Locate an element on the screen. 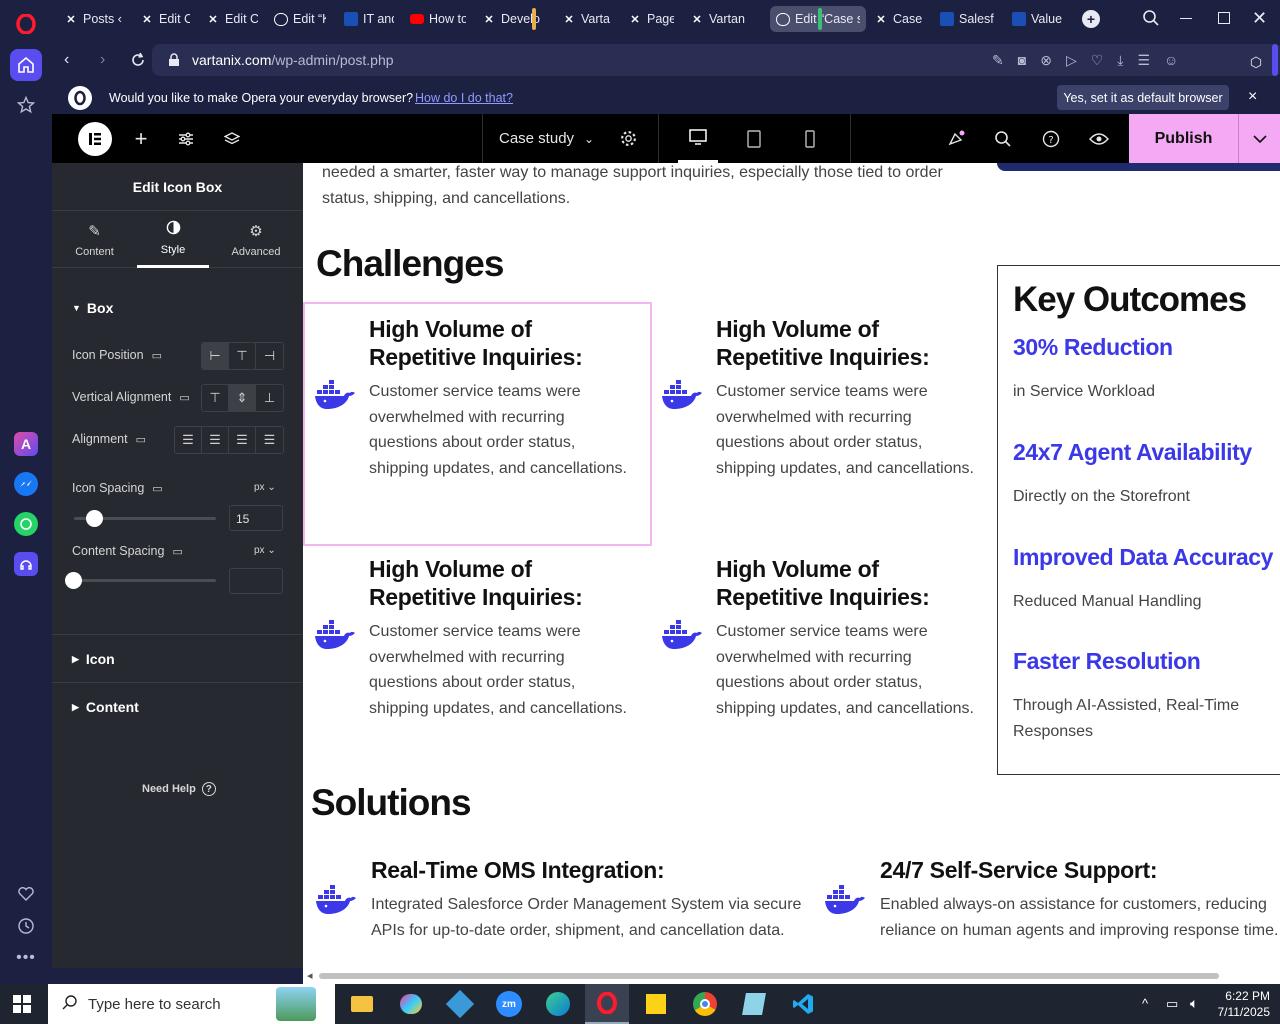 This screenshot has height=1024, width=1280. aria-icon: A is located at coordinates (26, 444).